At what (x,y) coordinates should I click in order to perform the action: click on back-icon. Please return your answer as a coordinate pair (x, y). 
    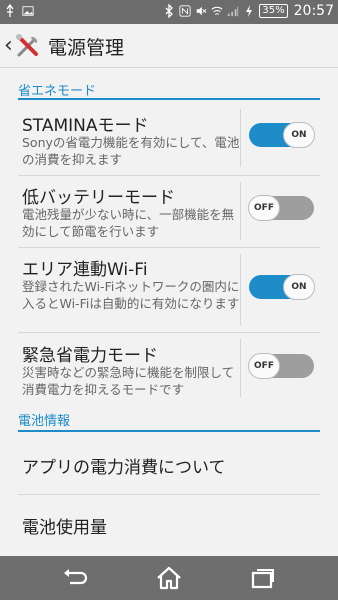
    Looking at the image, I should click on (75, 578).